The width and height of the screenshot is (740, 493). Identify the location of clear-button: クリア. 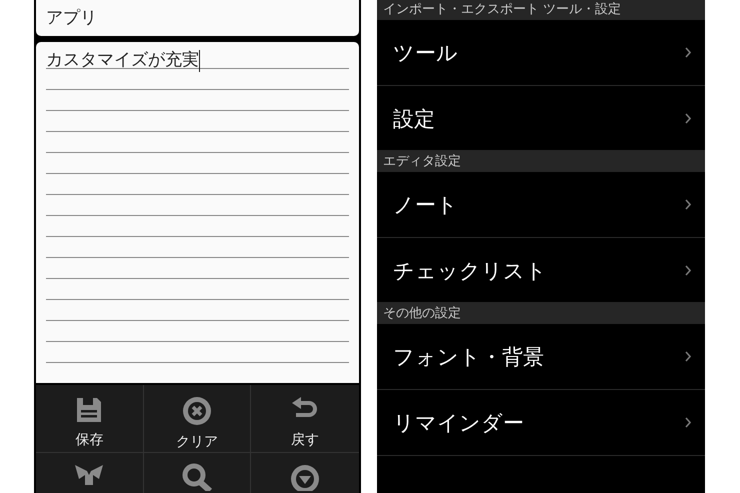
(198, 419).